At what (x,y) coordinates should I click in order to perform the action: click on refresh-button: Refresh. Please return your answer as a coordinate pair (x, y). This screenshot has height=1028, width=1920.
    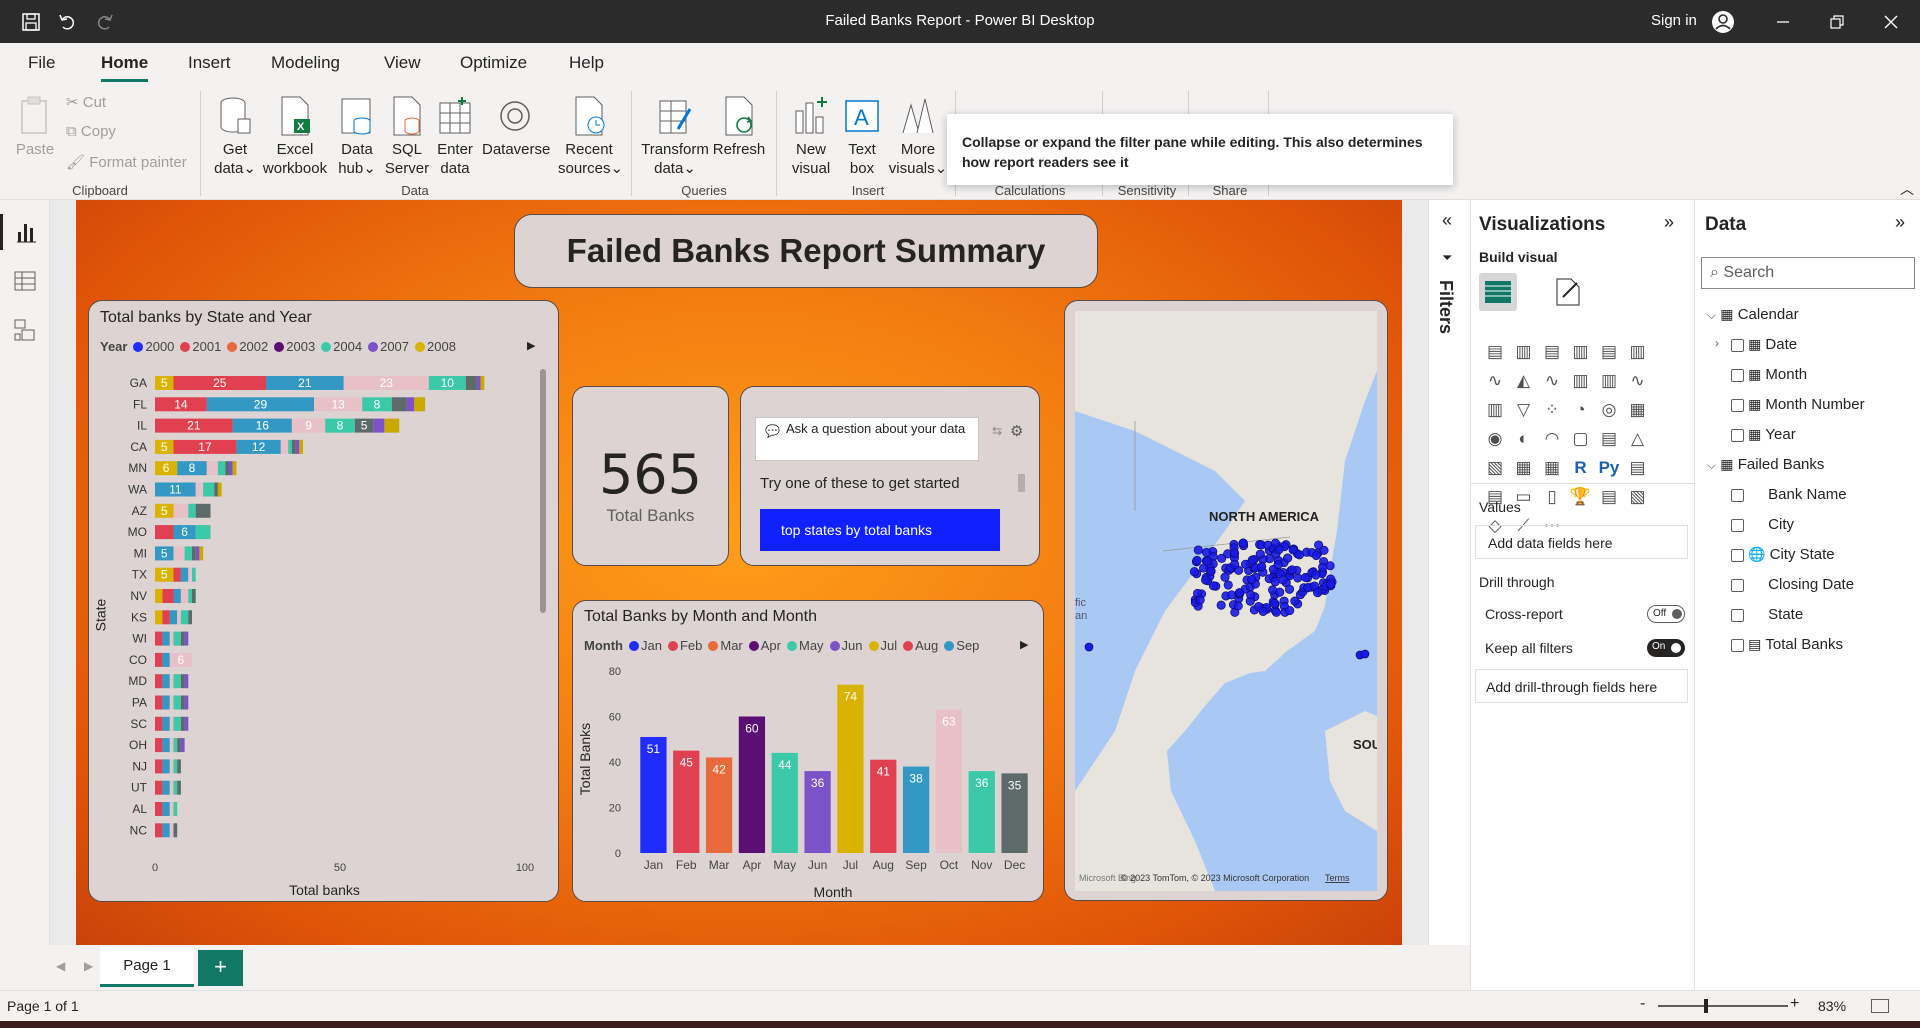
    Looking at the image, I should click on (739, 127).